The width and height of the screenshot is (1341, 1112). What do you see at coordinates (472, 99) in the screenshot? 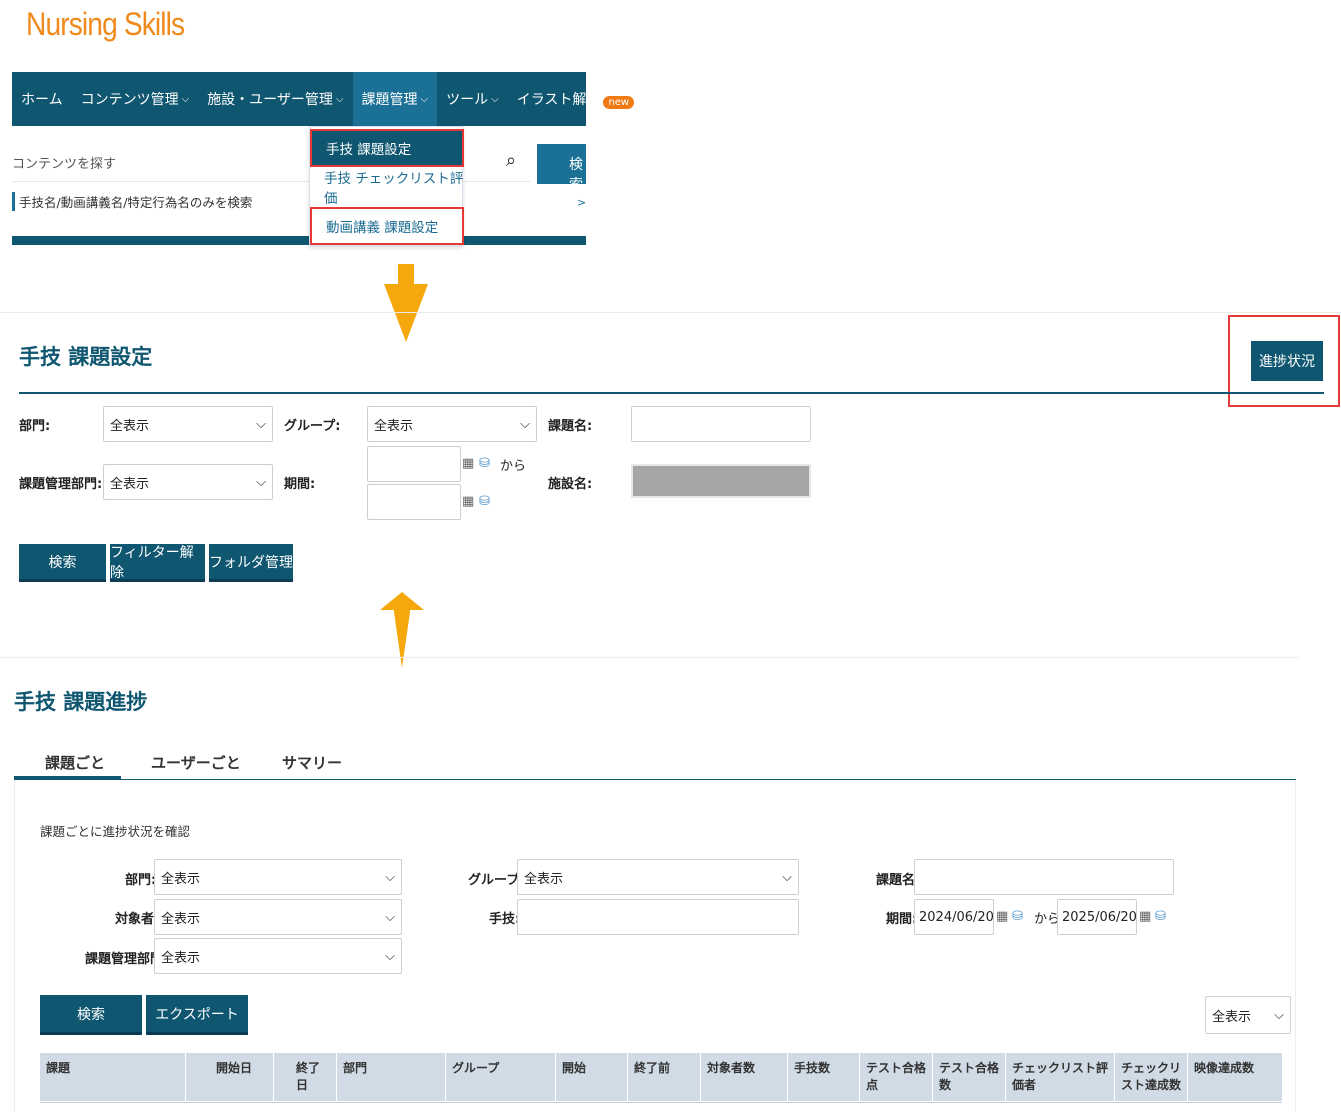
I see `nav-item-tools: ツール ⌵` at bounding box center [472, 99].